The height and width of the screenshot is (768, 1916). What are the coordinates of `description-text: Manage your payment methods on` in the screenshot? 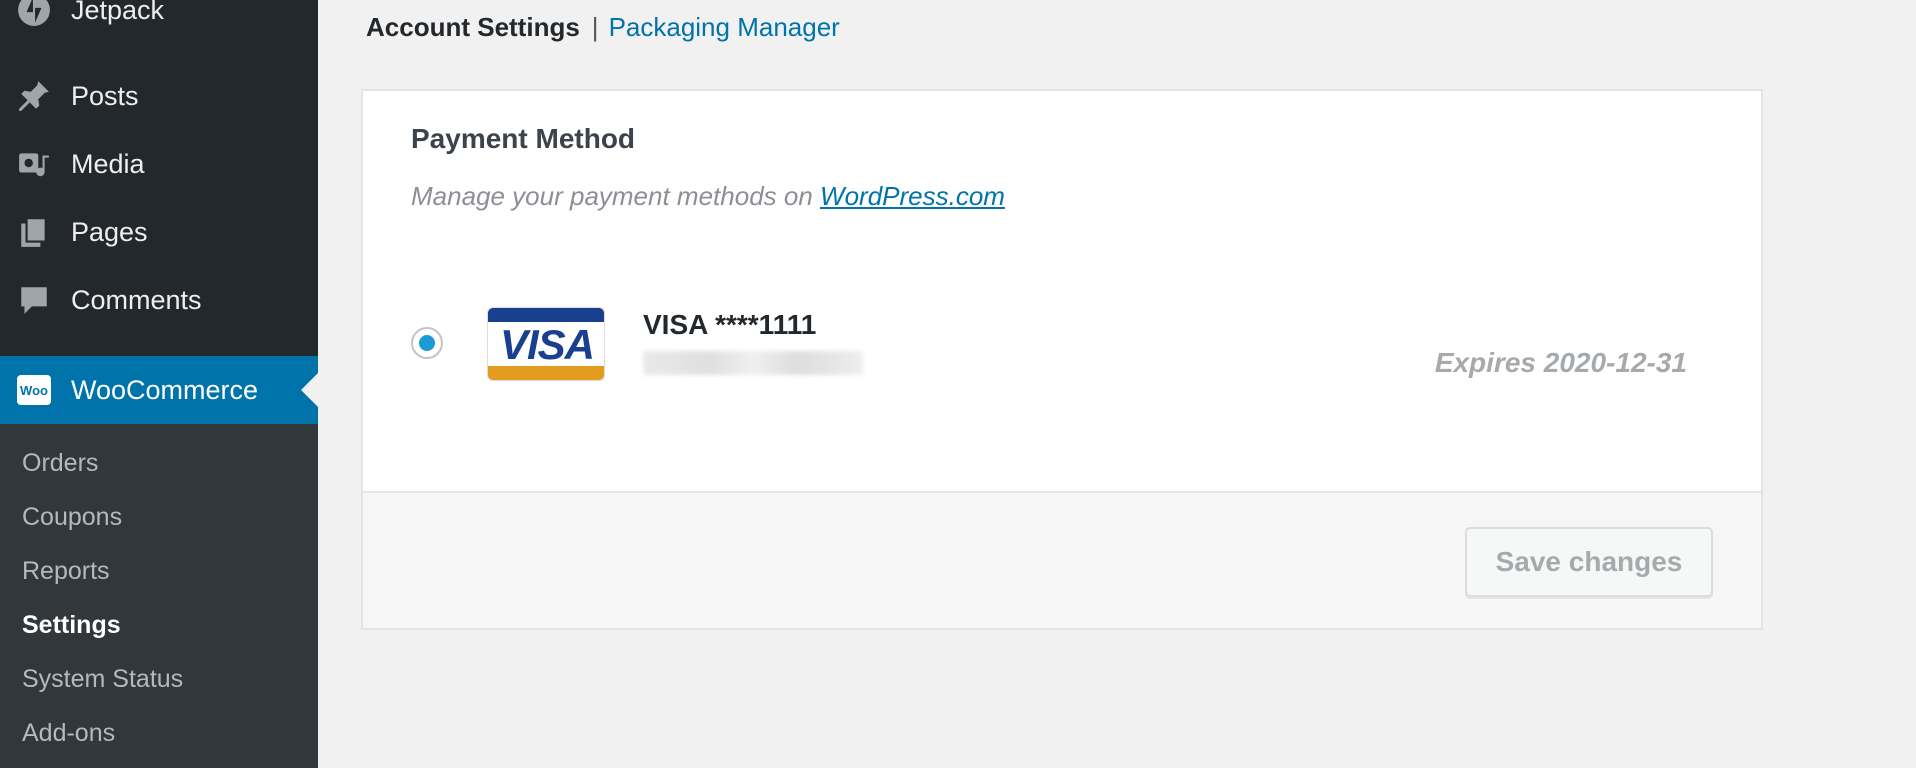 It's located at (616, 196).